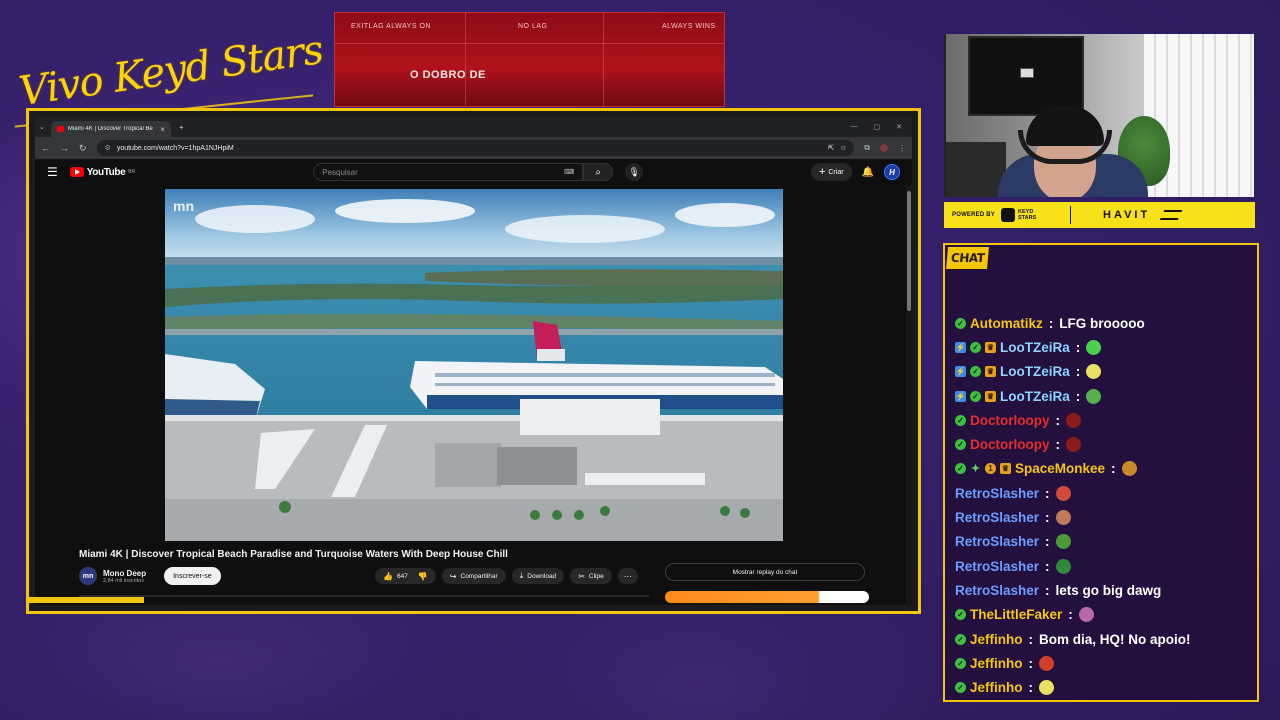 The width and height of the screenshot is (1280, 720). I want to click on more-horizontal-icon: ⋯, so click(627, 576).